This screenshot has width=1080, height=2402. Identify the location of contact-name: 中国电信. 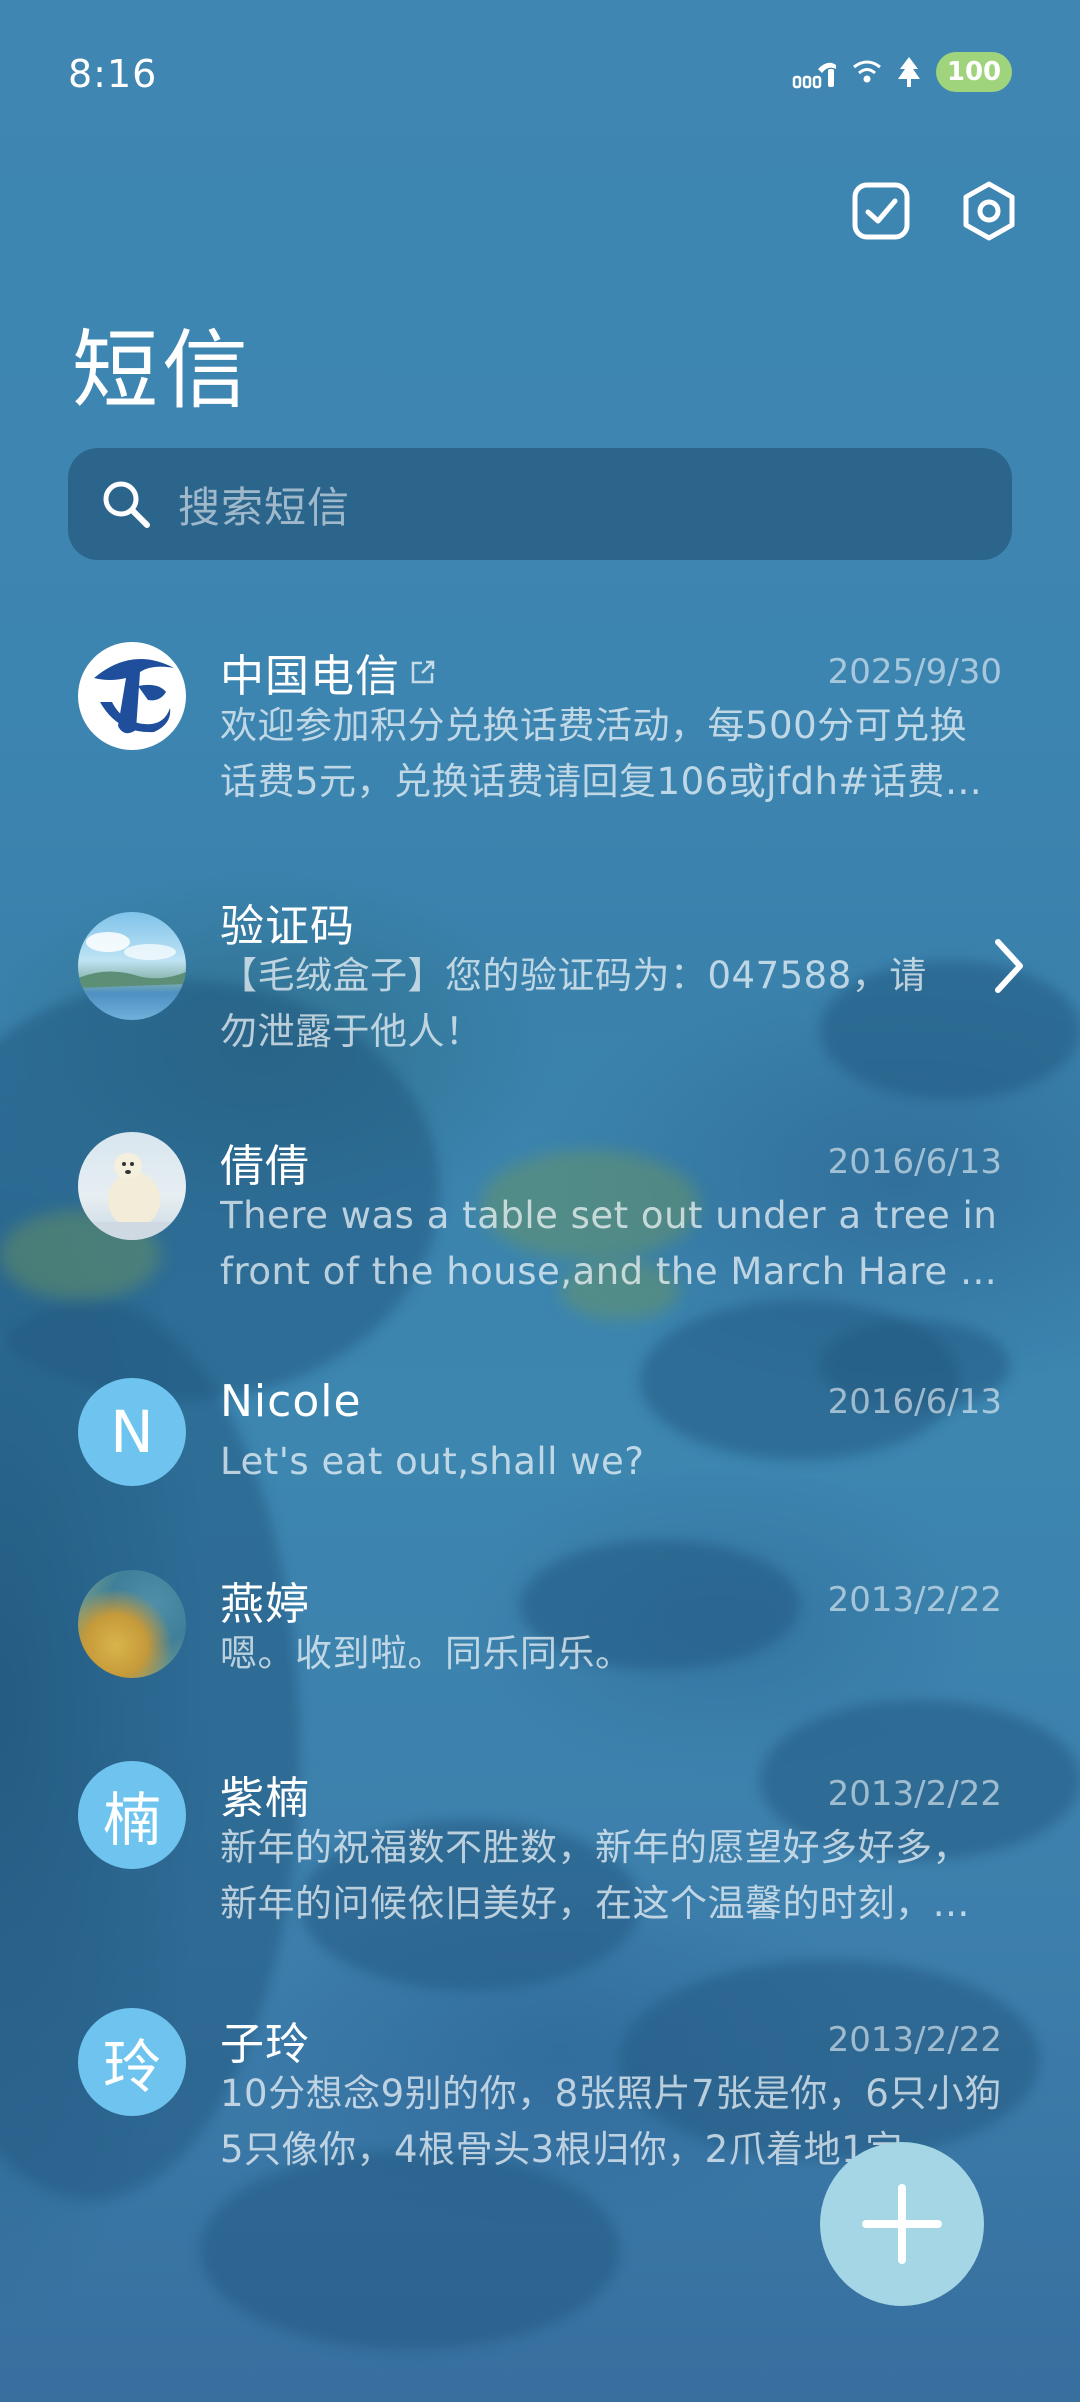
(310, 676).